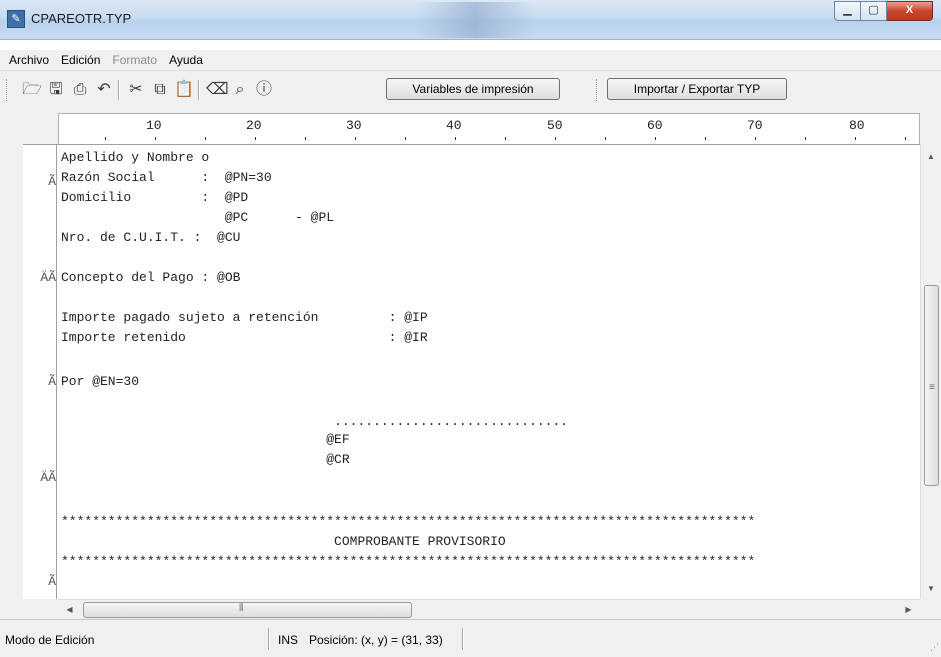  Describe the element at coordinates (184, 90) in the screenshot. I see `paste-icon: 📋` at that location.